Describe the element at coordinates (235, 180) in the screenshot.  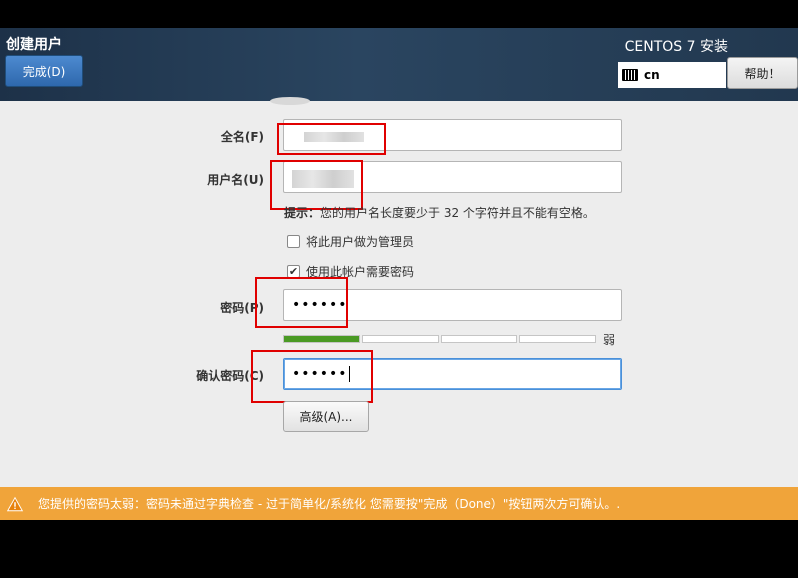
I see `username-label: 用户名(U)` at that location.